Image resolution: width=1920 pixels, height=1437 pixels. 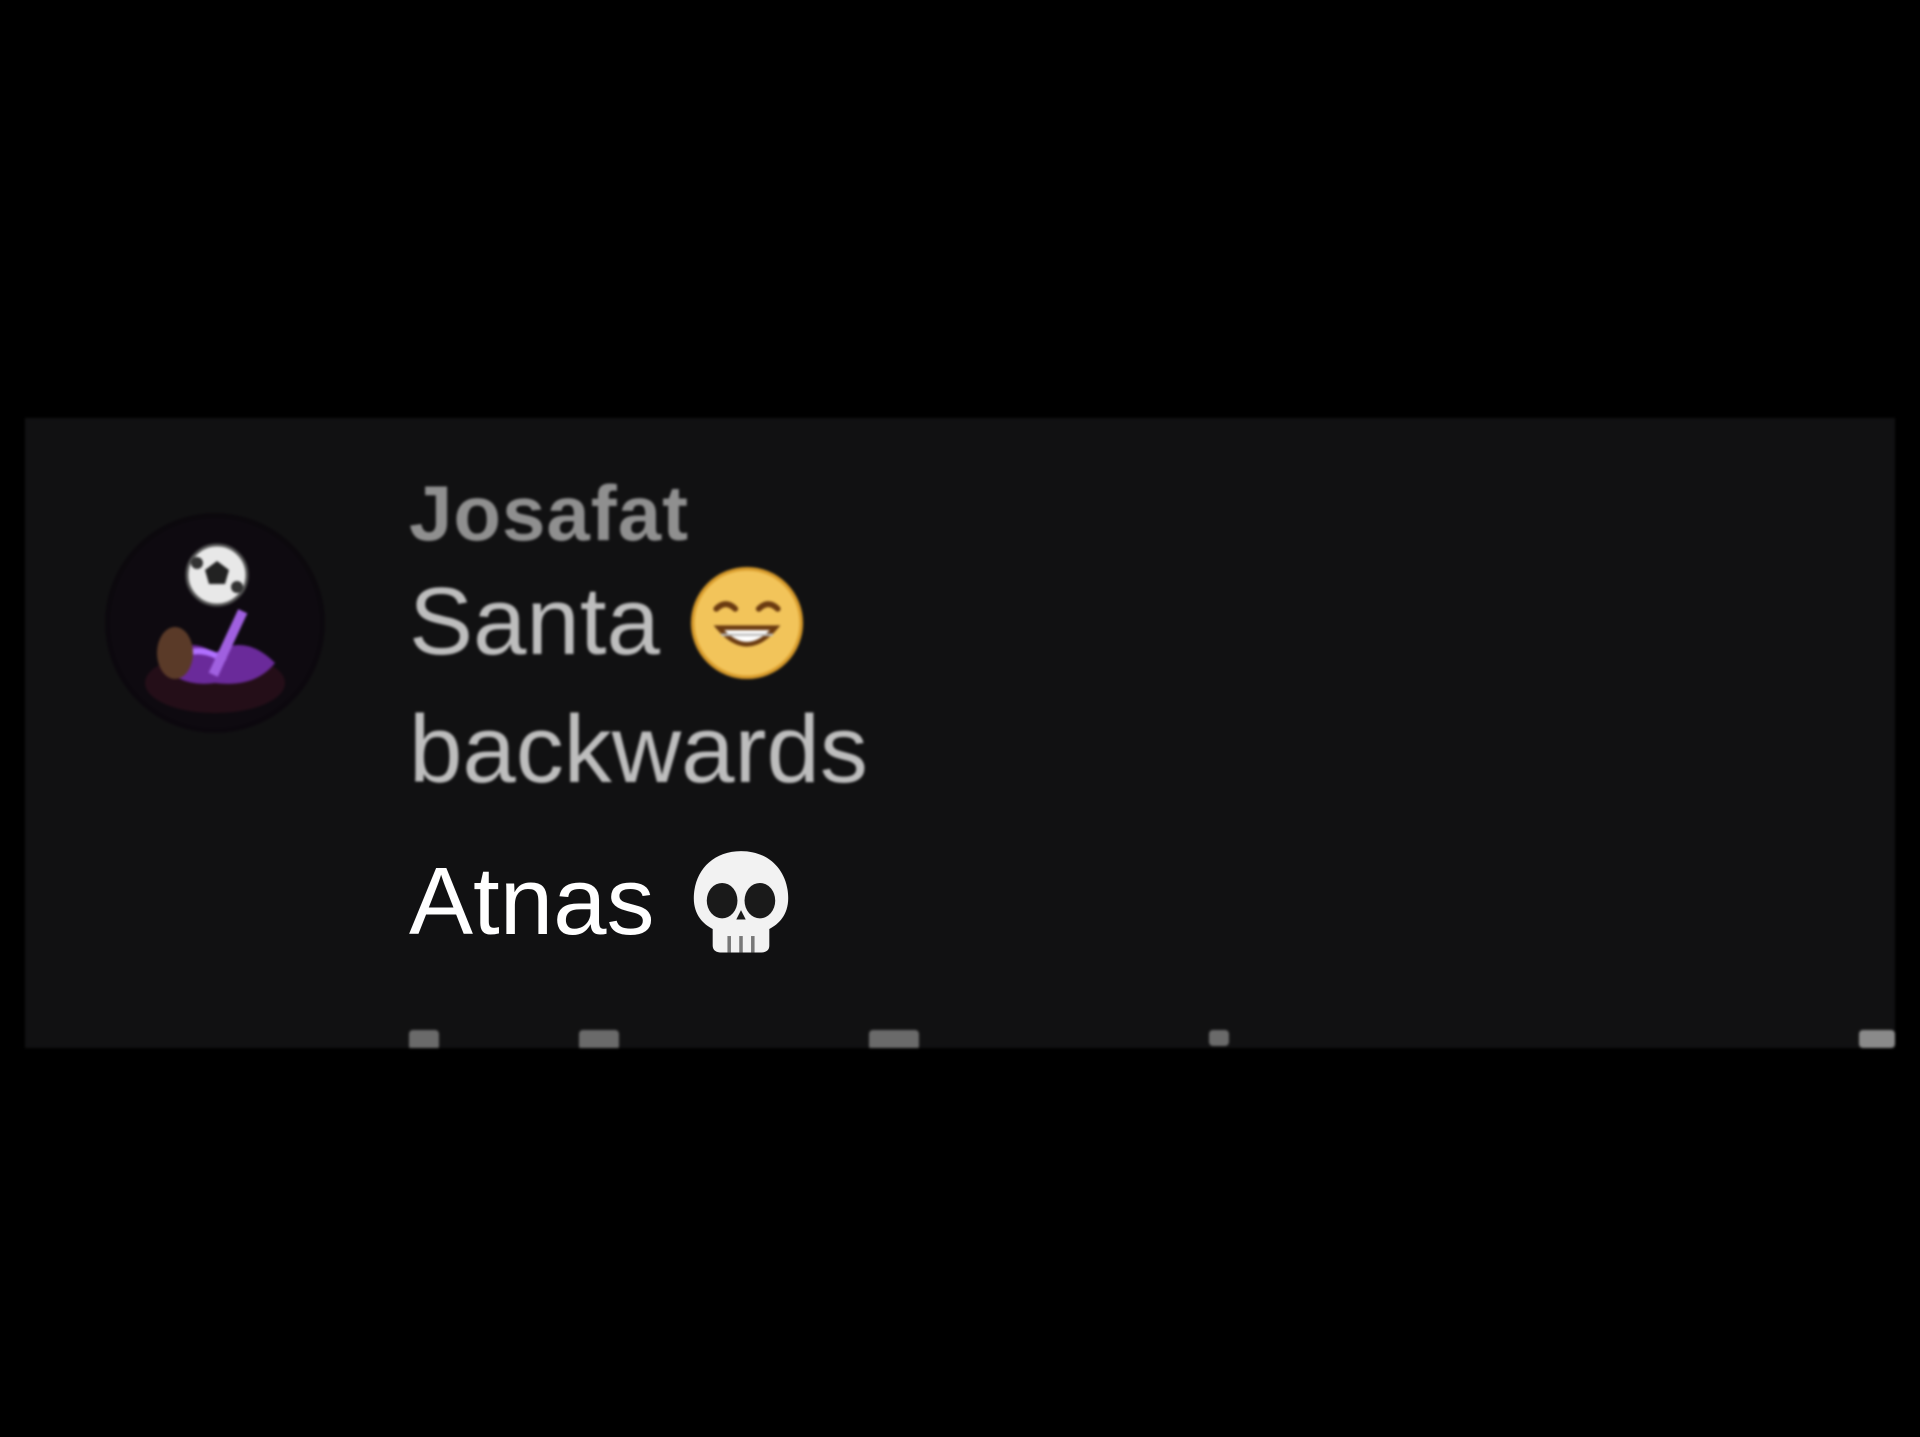 What do you see at coordinates (747, 623) in the screenshot?
I see `grinning-face-icon` at bounding box center [747, 623].